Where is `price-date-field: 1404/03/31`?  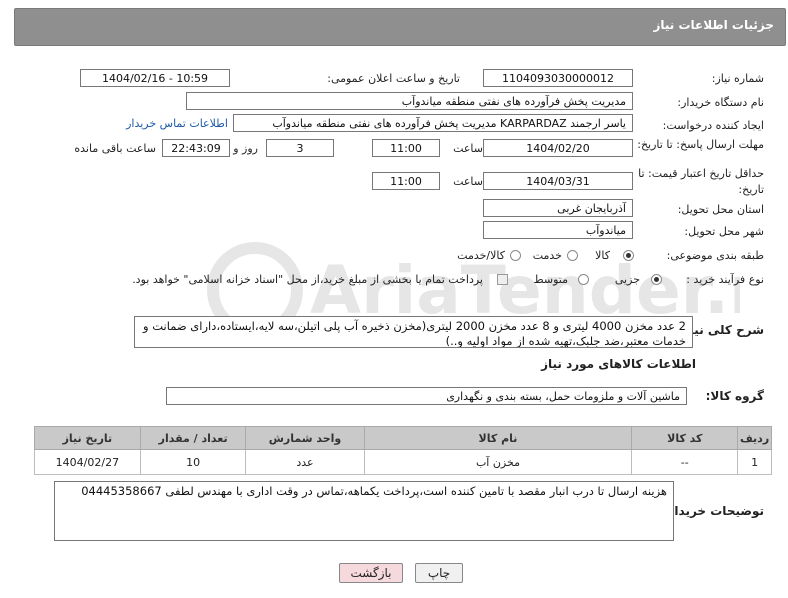
price-date-field: 1404/03/31 is located at coordinates (558, 181).